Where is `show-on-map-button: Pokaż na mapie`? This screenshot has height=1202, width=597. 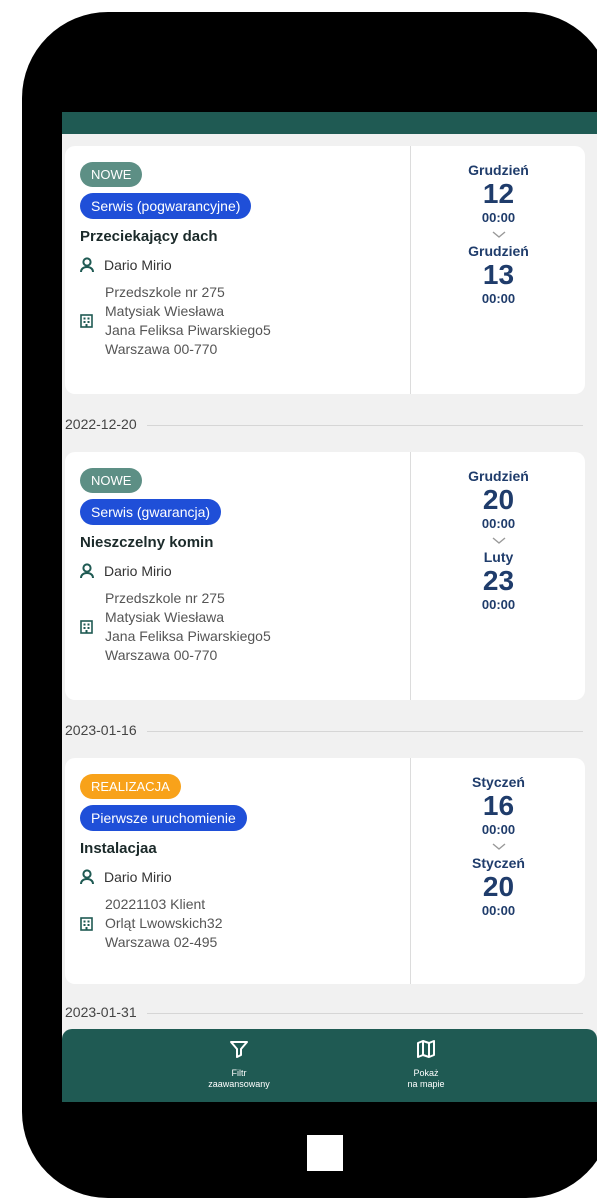 show-on-map-button: Pokaż na mapie is located at coordinates (426, 1064).